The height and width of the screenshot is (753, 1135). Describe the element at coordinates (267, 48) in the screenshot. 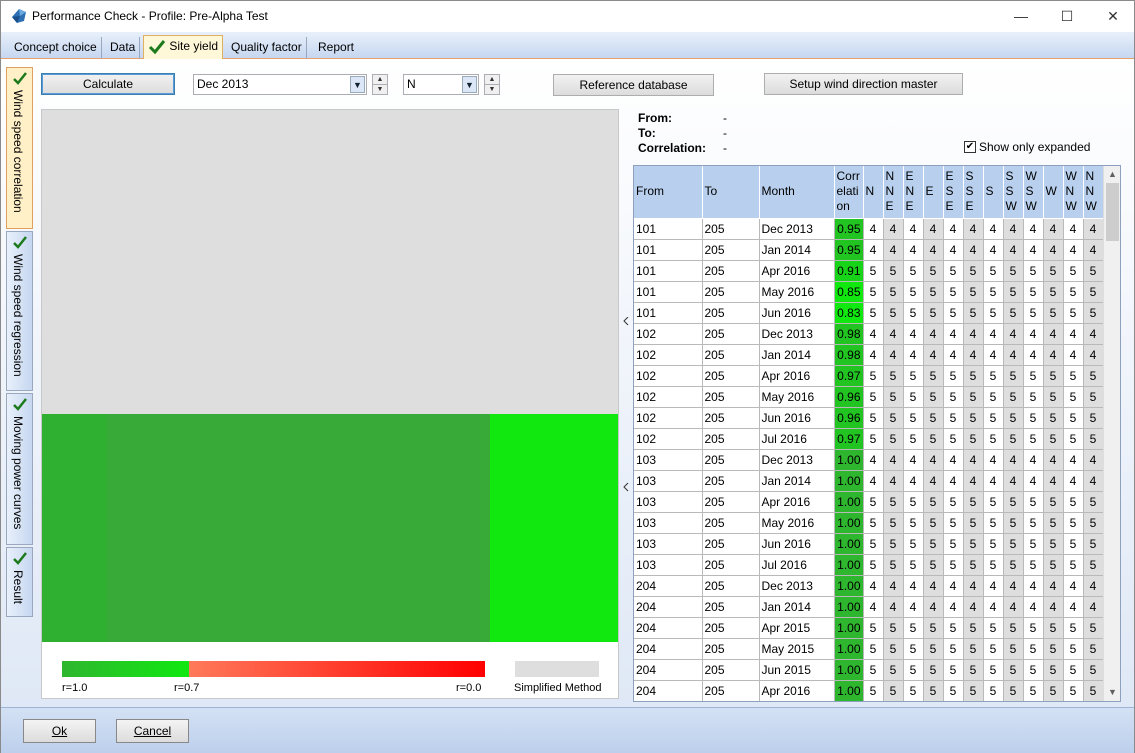

I see `tab-quality-factor: Quality factor` at that location.